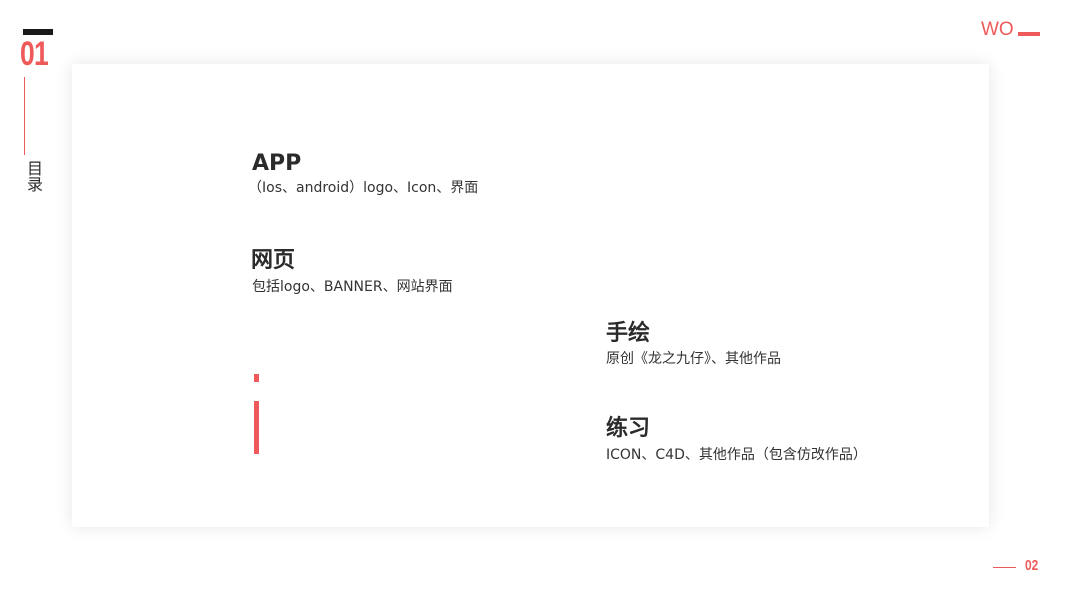 The image size is (1067, 600). I want to click on menu-item-drawing-title: 手绘, so click(628, 334).